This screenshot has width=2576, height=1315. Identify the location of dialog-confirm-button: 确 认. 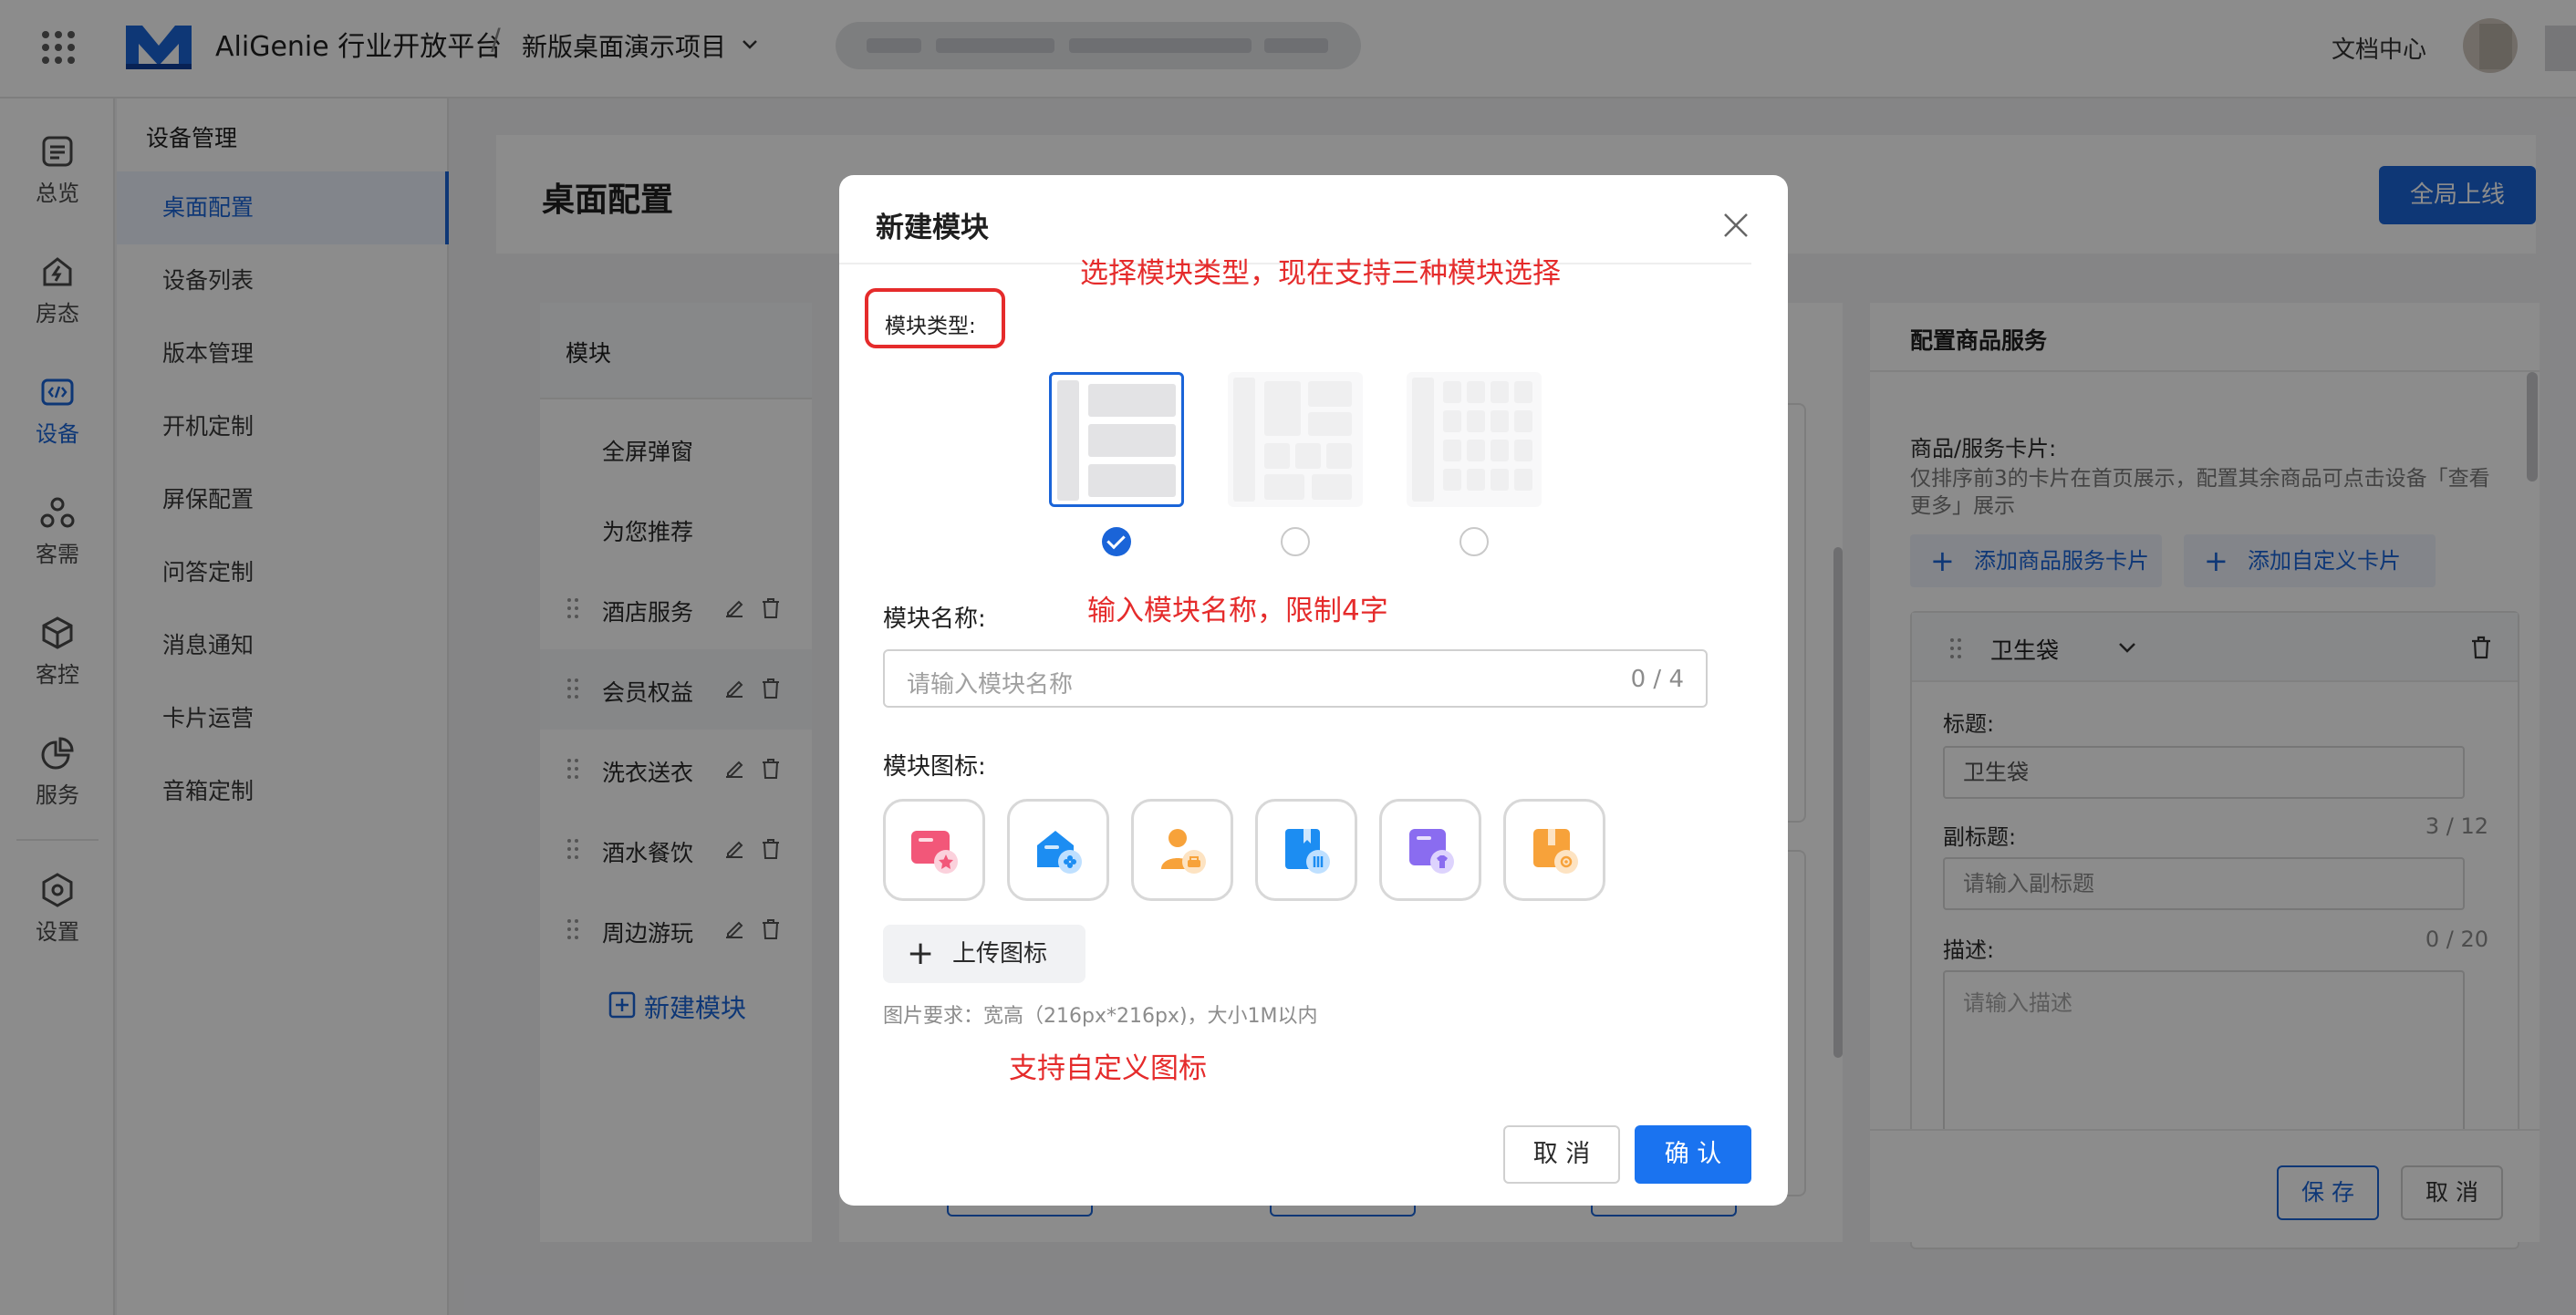
(1693, 1154).